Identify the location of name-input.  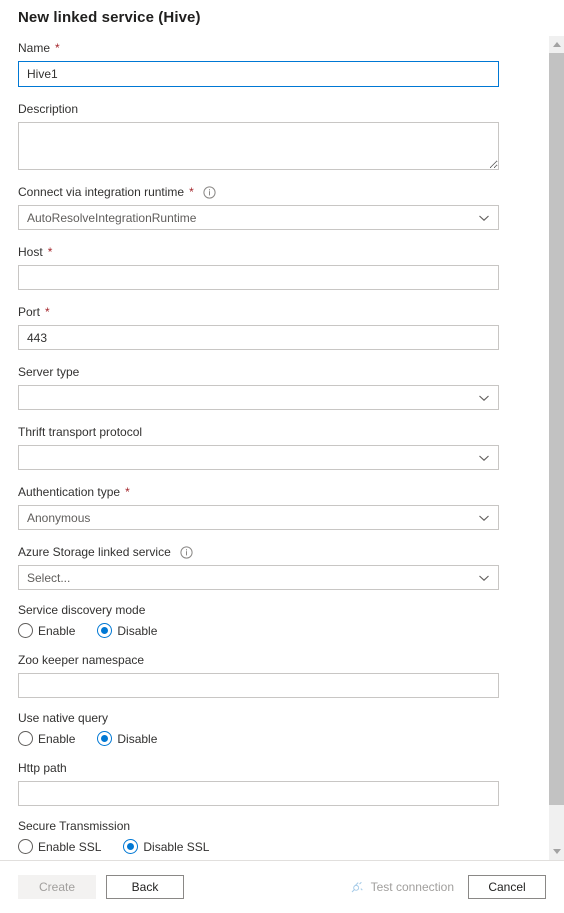
(258, 74).